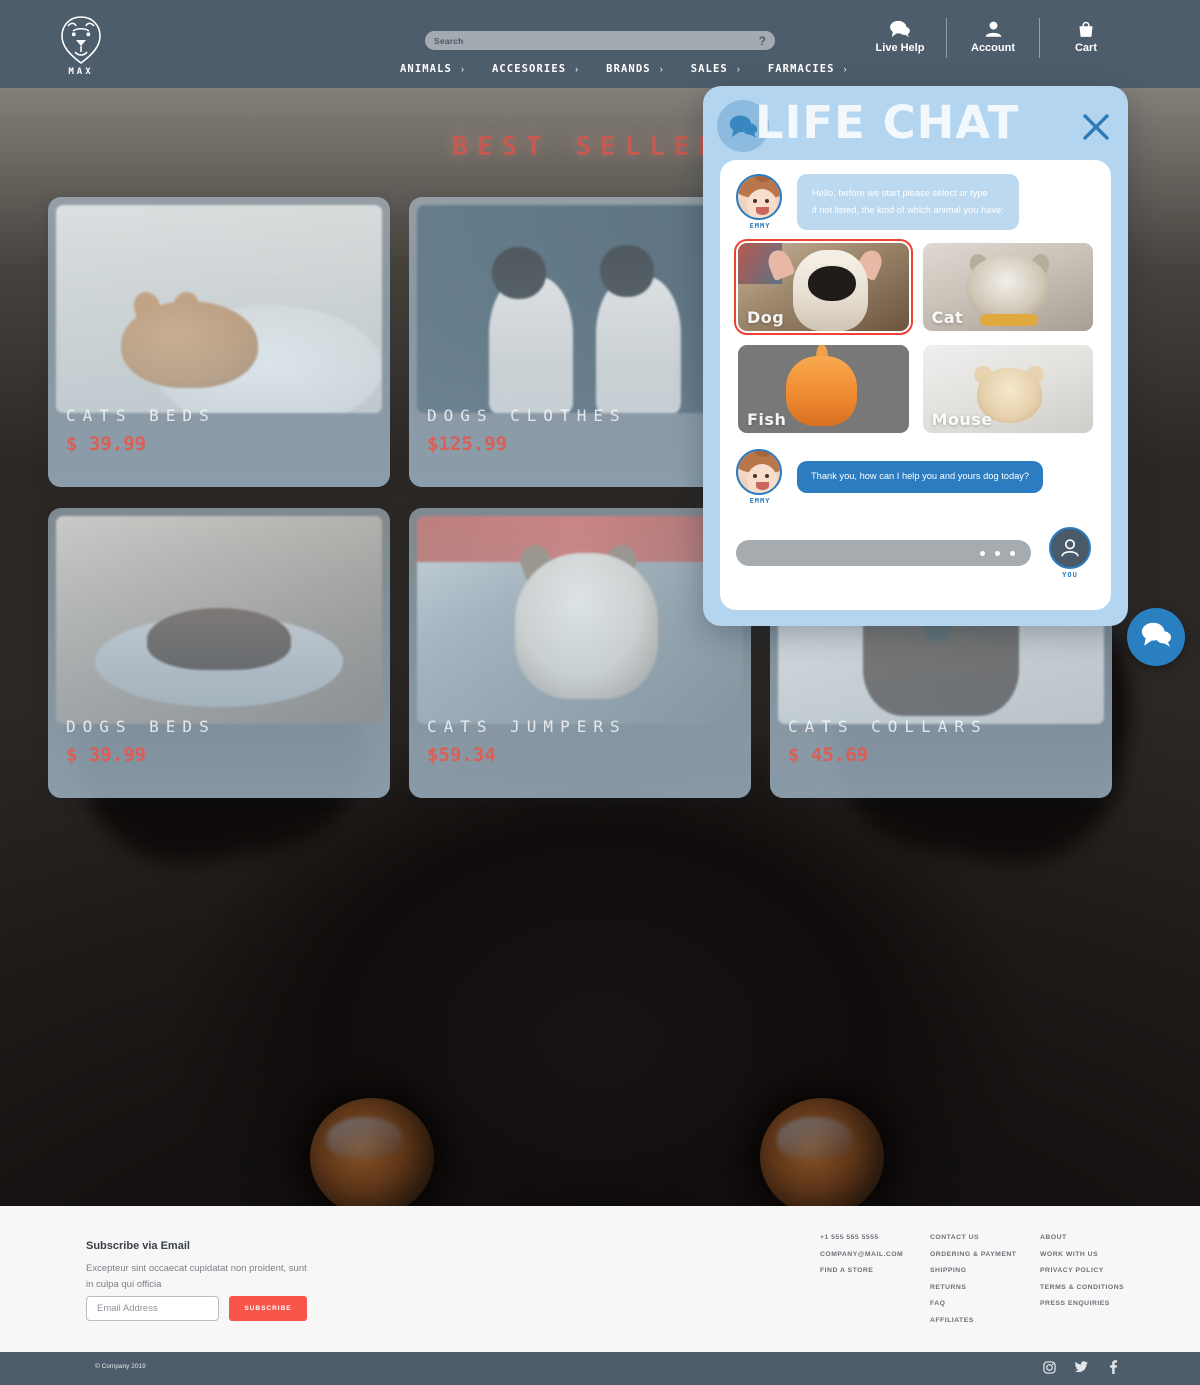 The width and height of the screenshot is (1200, 1385). What do you see at coordinates (219, 342) in the screenshot?
I see `product-card-cats-beds: CATS BEDS $ 39.99` at bounding box center [219, 342].